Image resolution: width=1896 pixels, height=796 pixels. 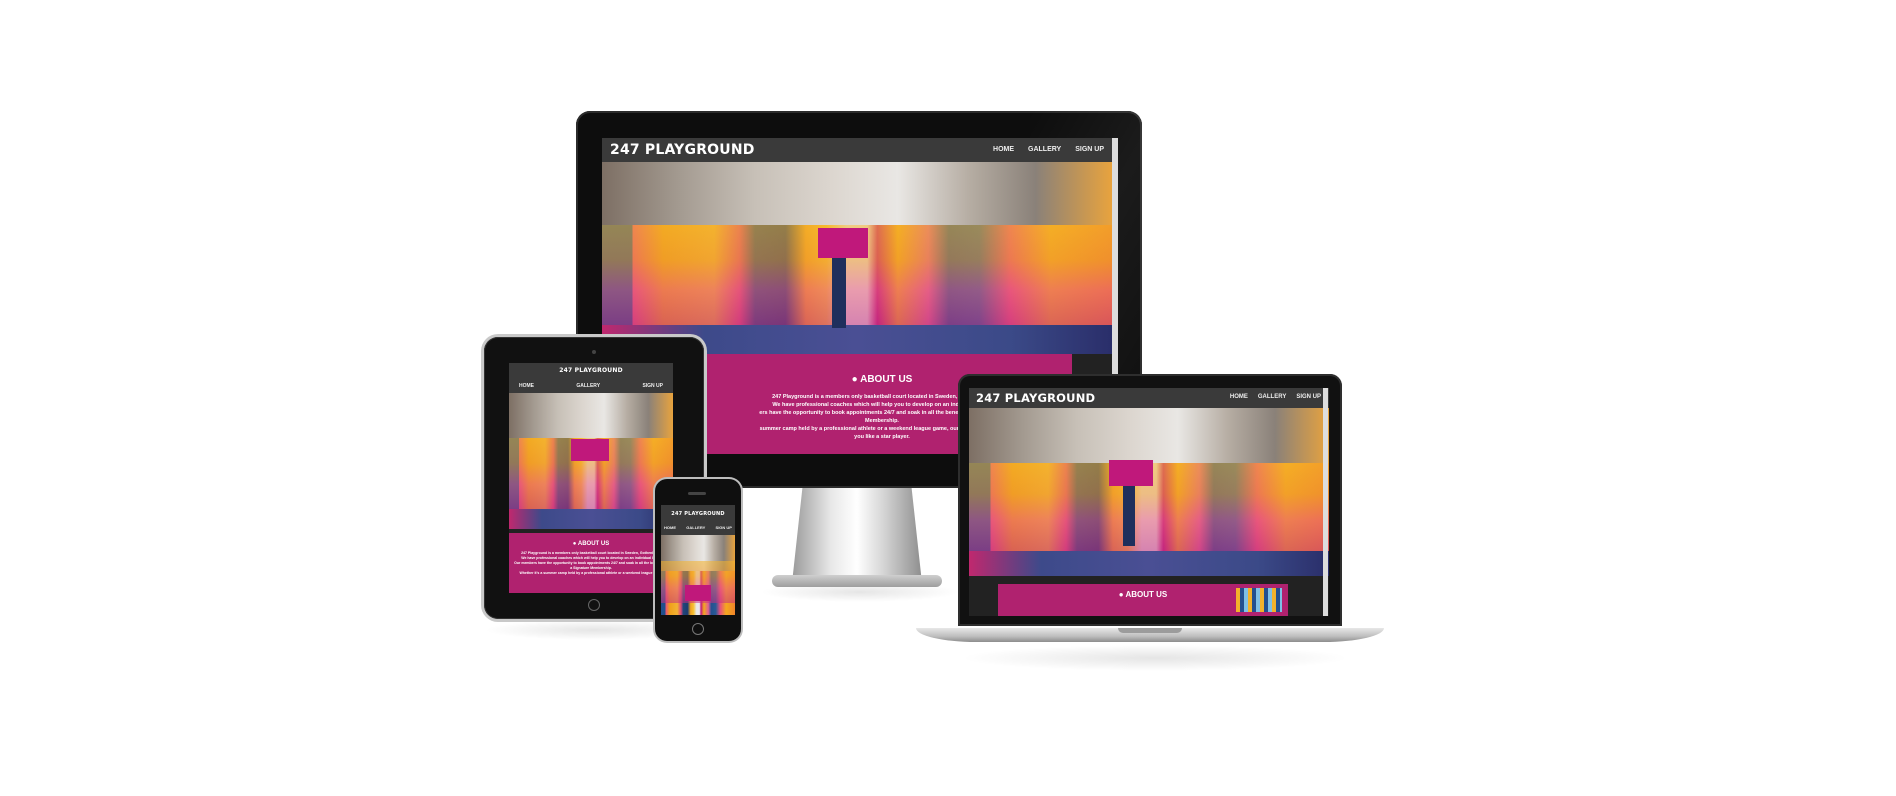 I want to click on about-section: ● ABOUT US, so click(x=1143, y=600).